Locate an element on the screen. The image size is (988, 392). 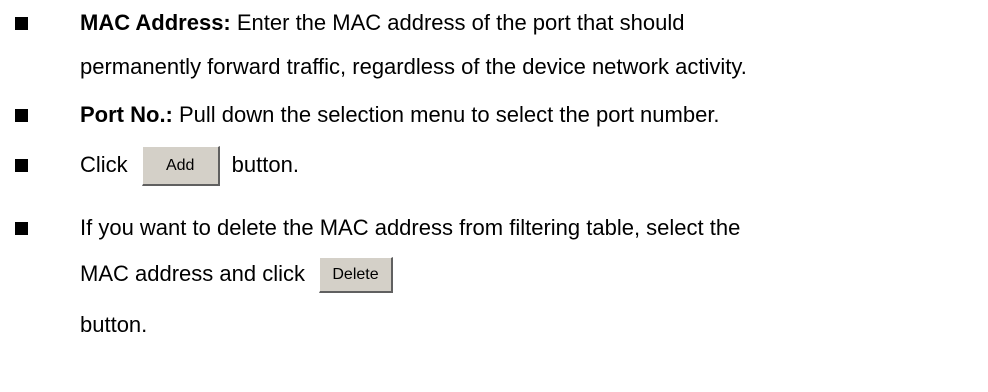
mac-address-term: MAC Address: is located at coordinates (155, 22).